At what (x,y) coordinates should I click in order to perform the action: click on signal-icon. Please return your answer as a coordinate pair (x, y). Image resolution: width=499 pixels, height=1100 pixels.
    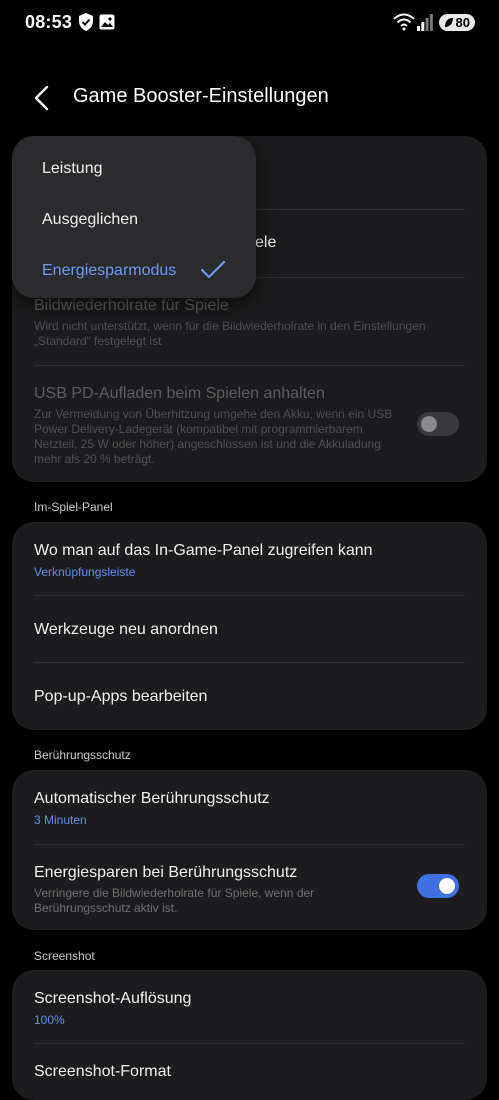
    Looking at the image, I should click on (425, 22).